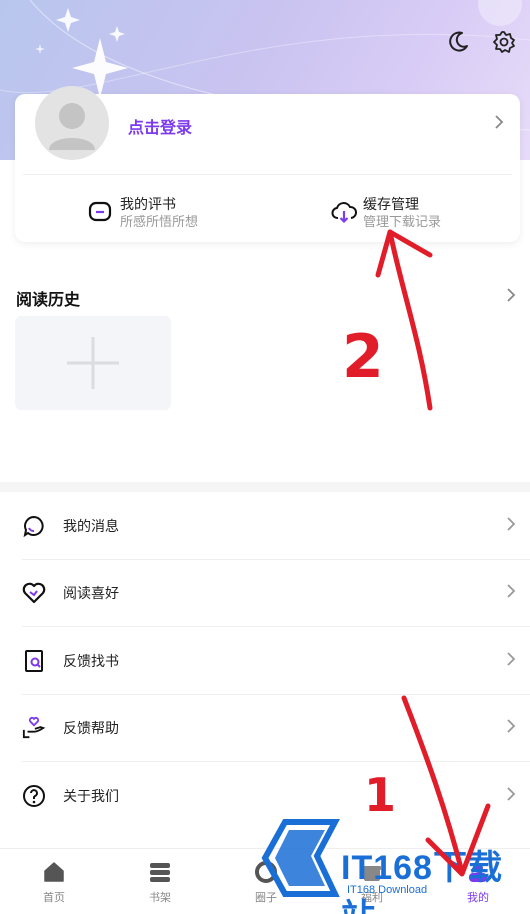 The height and width of the screenshot is (914, 530). I want to click on tab-bookshelf: 书架, so click(160, 882).